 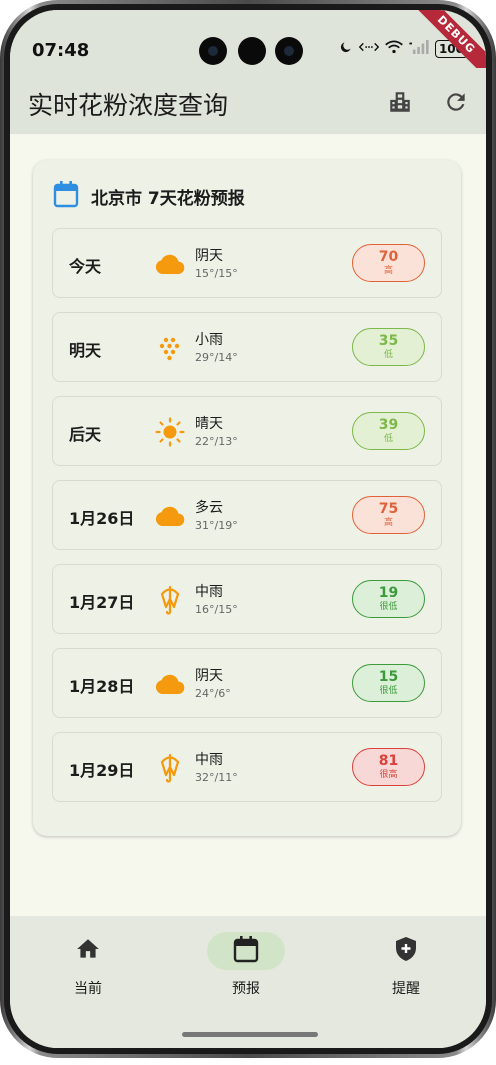 What do you see at coordinates (85, 266) in the screenshot?
I see `forecast-day: 今天` at bounding box center [85, 266].